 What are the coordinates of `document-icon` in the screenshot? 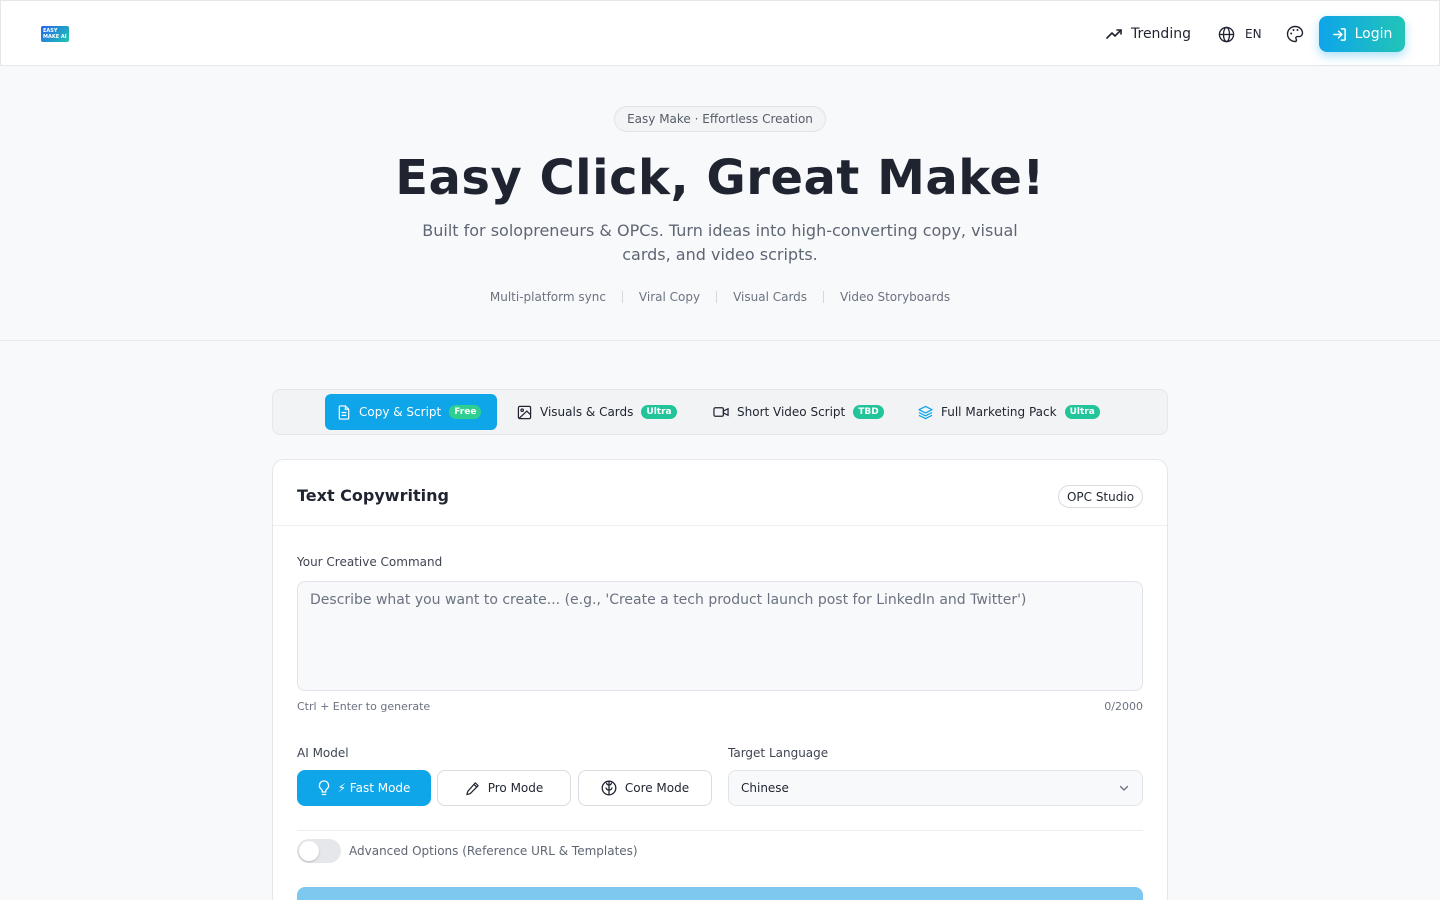 It's located at (344, 412).